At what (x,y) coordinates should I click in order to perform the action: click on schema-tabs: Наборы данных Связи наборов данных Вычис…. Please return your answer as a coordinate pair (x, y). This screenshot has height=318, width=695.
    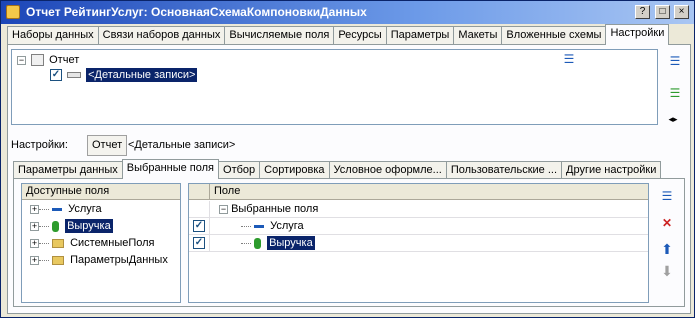
    Looking at the image, I should click on (338, 34).